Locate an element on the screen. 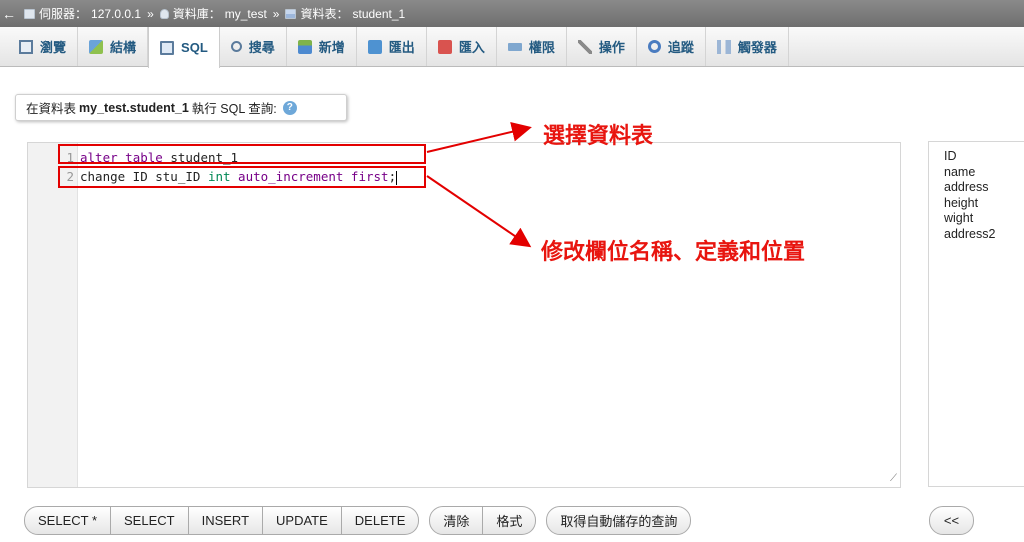  list-item: ID is located at coordinates (984, 157).